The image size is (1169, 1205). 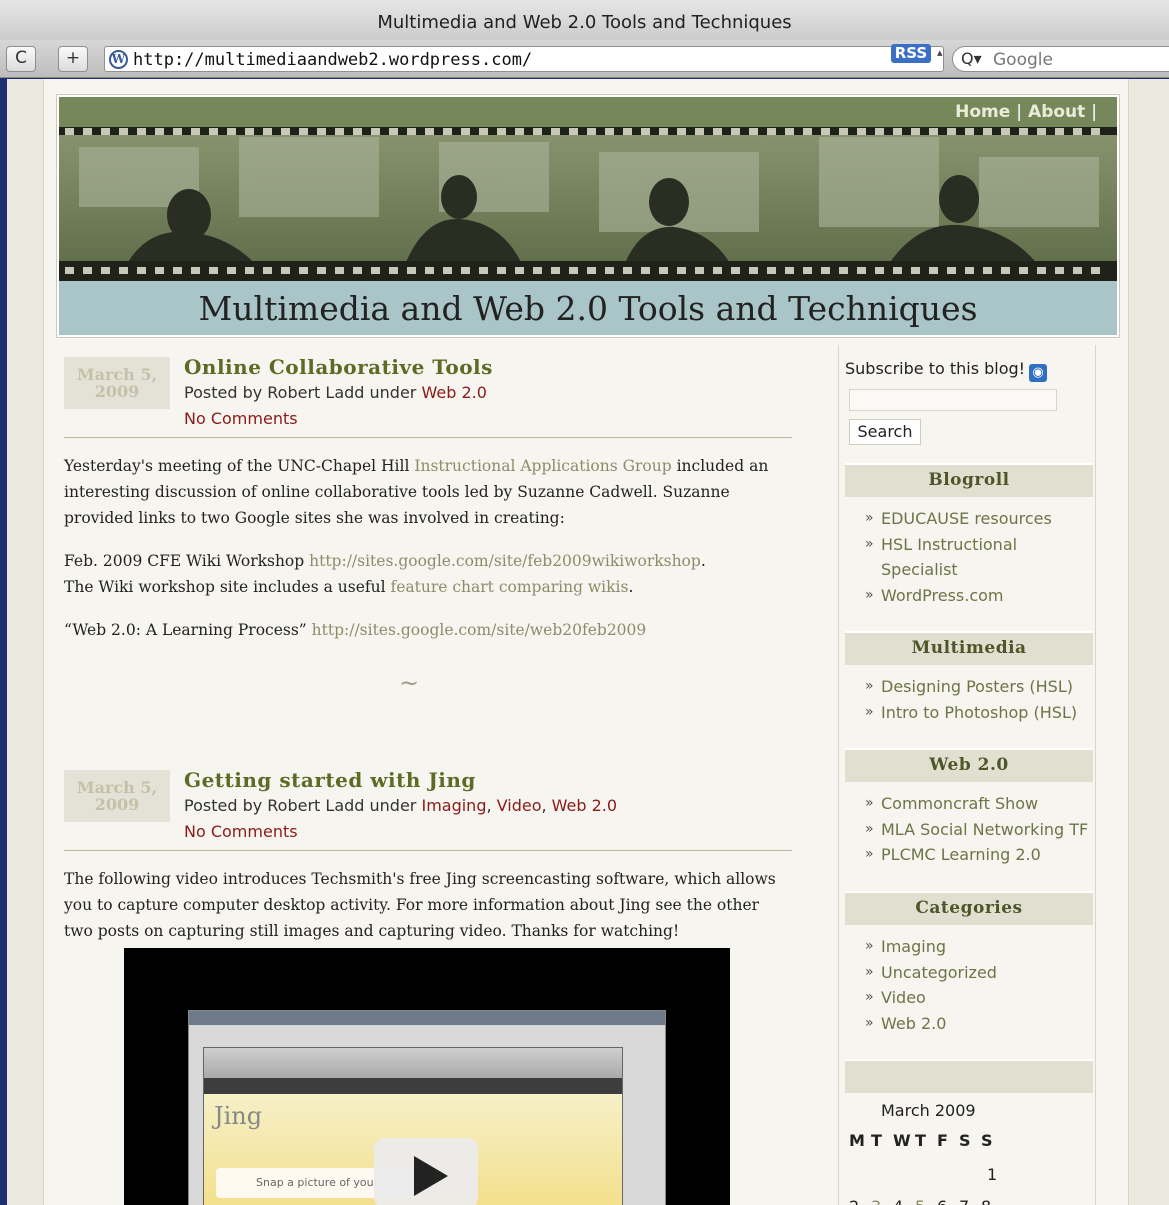 What do you see at coordinates (978, 947) in the screenshot?
I see `category-imaging: Imaging` at bounding box center [978, 947].